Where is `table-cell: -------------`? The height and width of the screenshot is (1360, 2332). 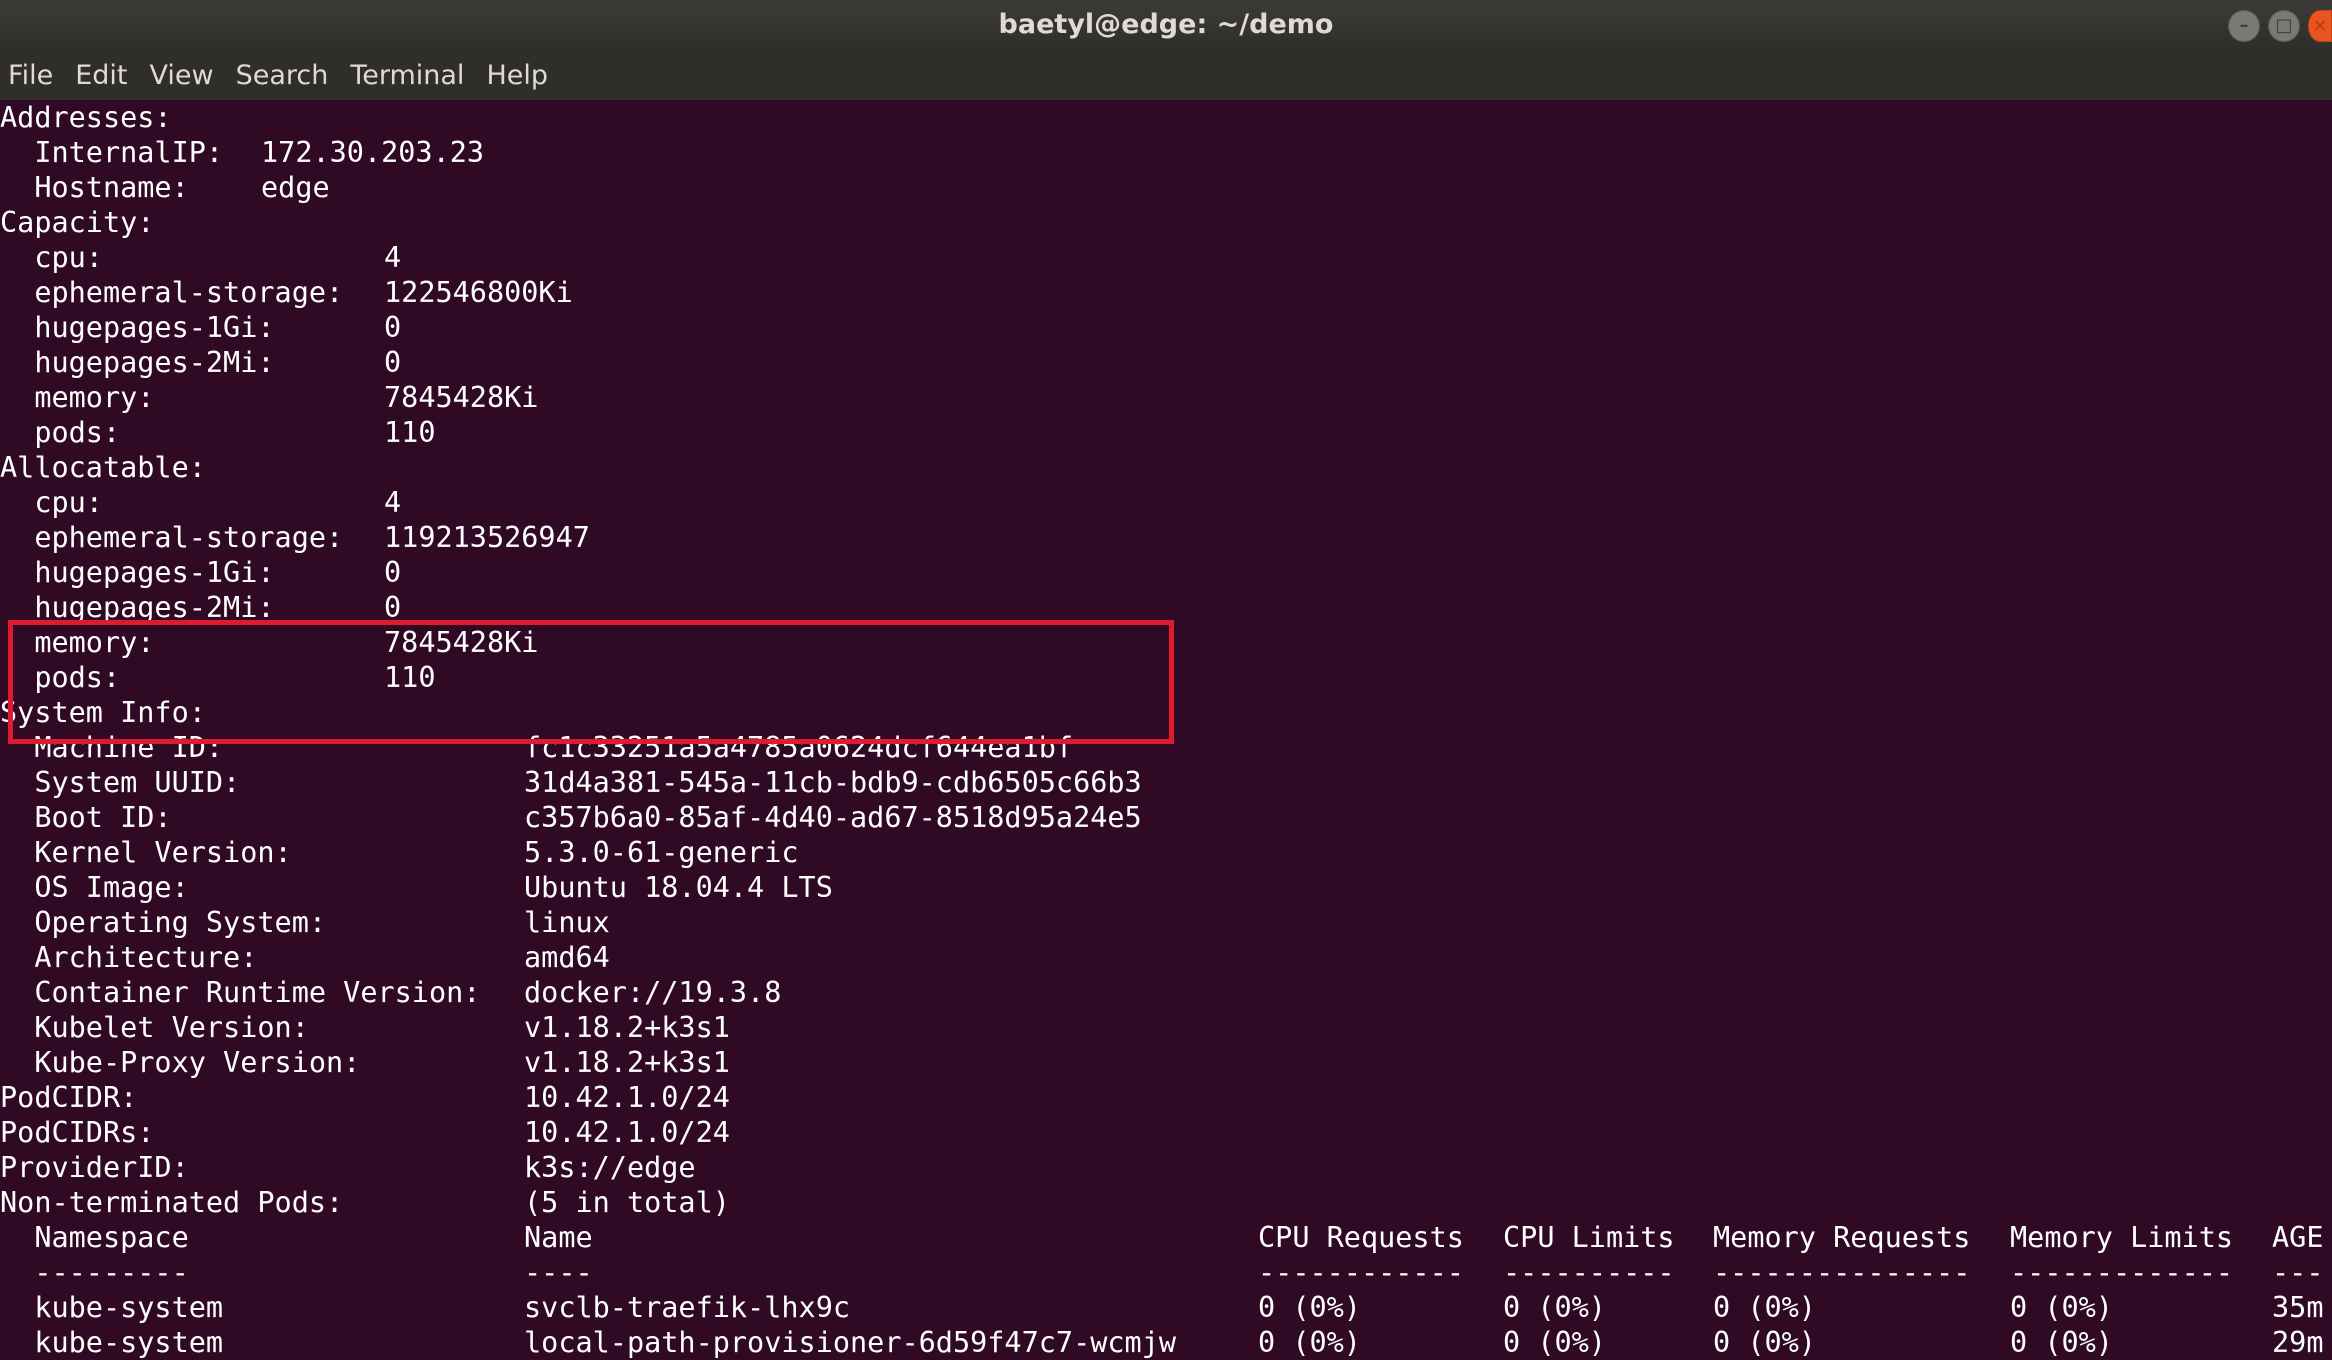
table-cell: ------------- is located at coordinates (2122, 1272).